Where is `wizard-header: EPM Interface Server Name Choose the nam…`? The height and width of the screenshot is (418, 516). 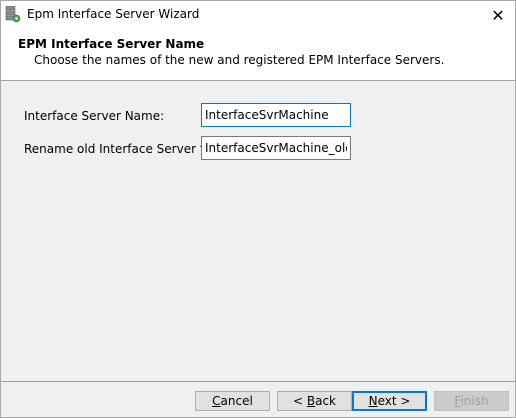 wizard-header: EPM Interface Server Name Choose the nam… is located at coordinates (258, 55).